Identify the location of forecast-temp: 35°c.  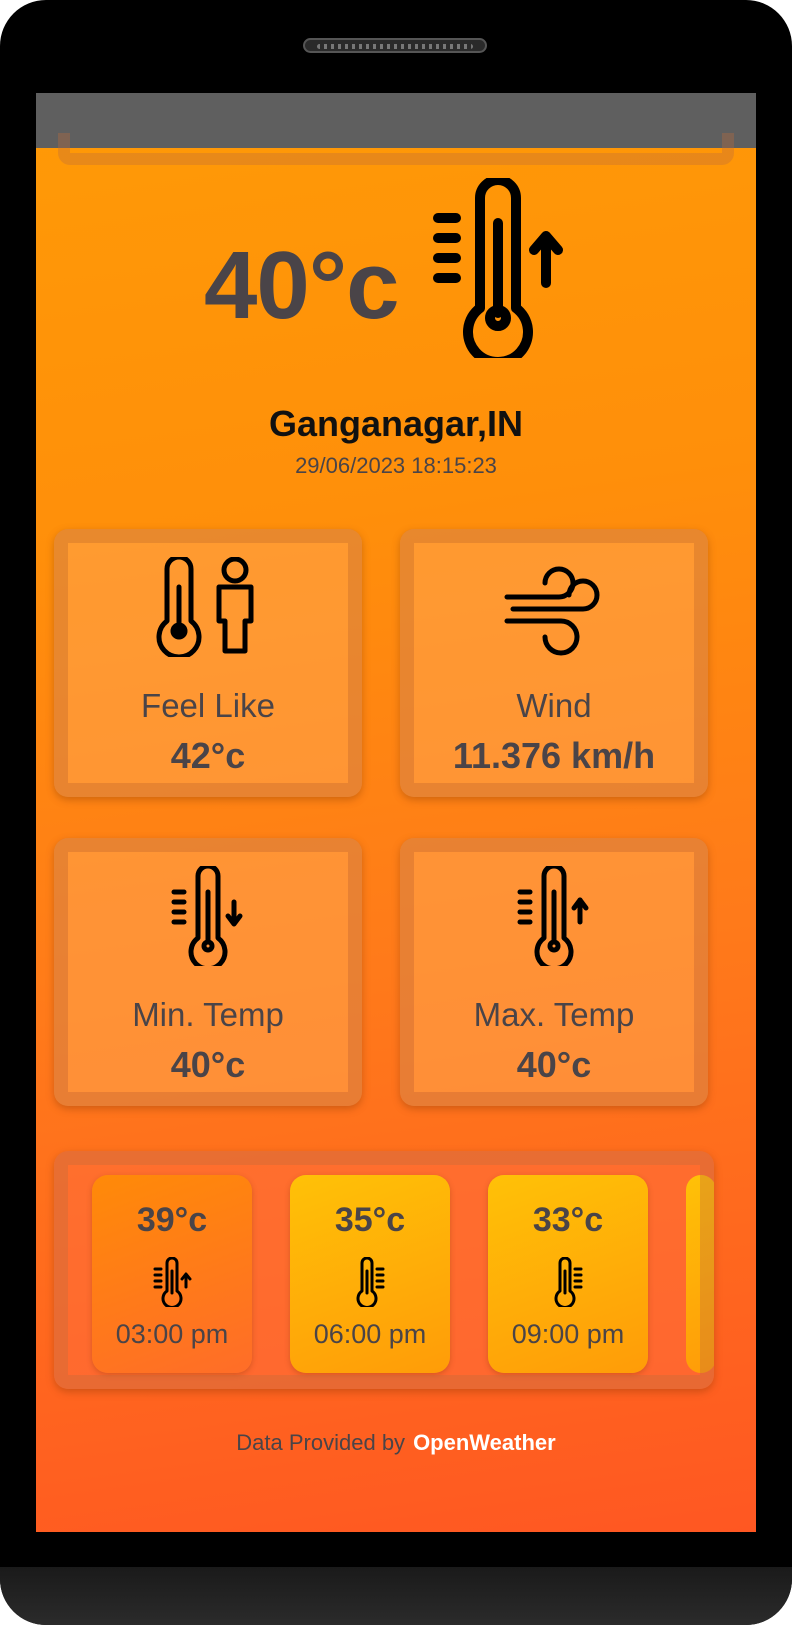
(370, 1220).